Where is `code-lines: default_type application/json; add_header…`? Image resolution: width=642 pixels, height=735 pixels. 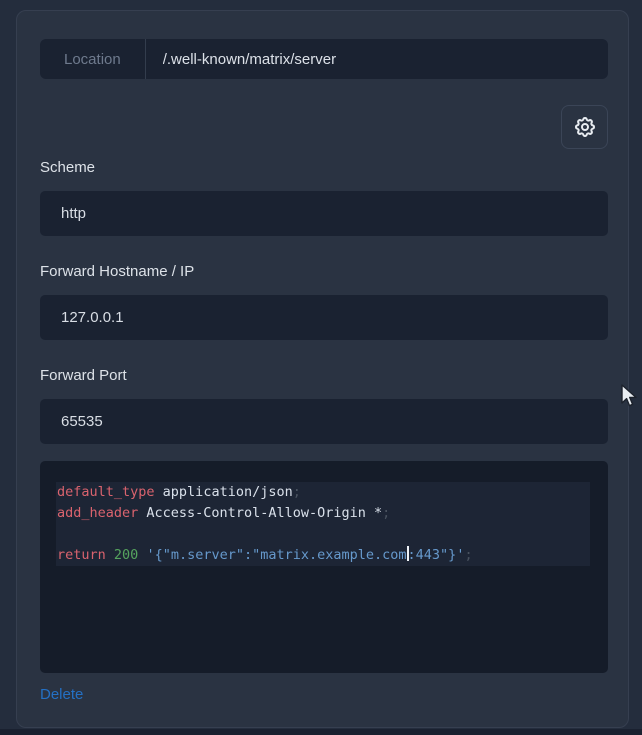
code-lines: default_type application/json; add_header… is located at coordinates (323, 524).